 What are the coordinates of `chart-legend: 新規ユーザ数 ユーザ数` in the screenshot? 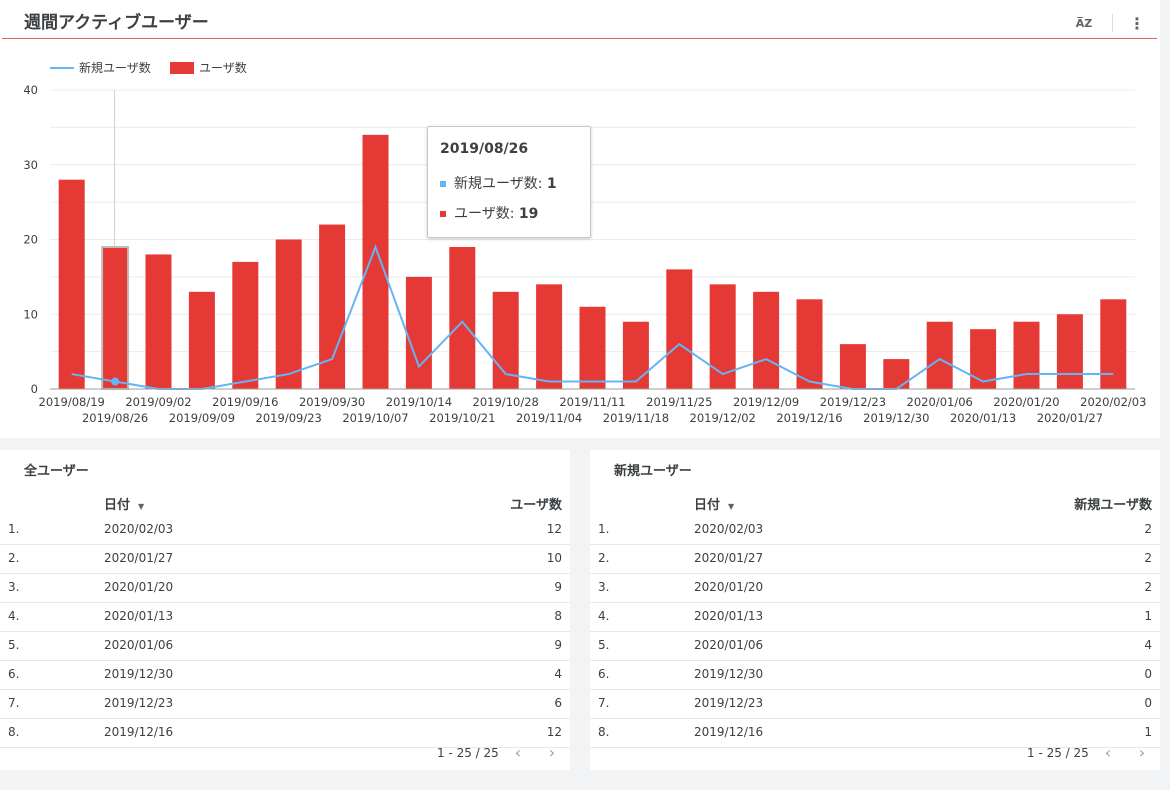 It's located at (148, 67).